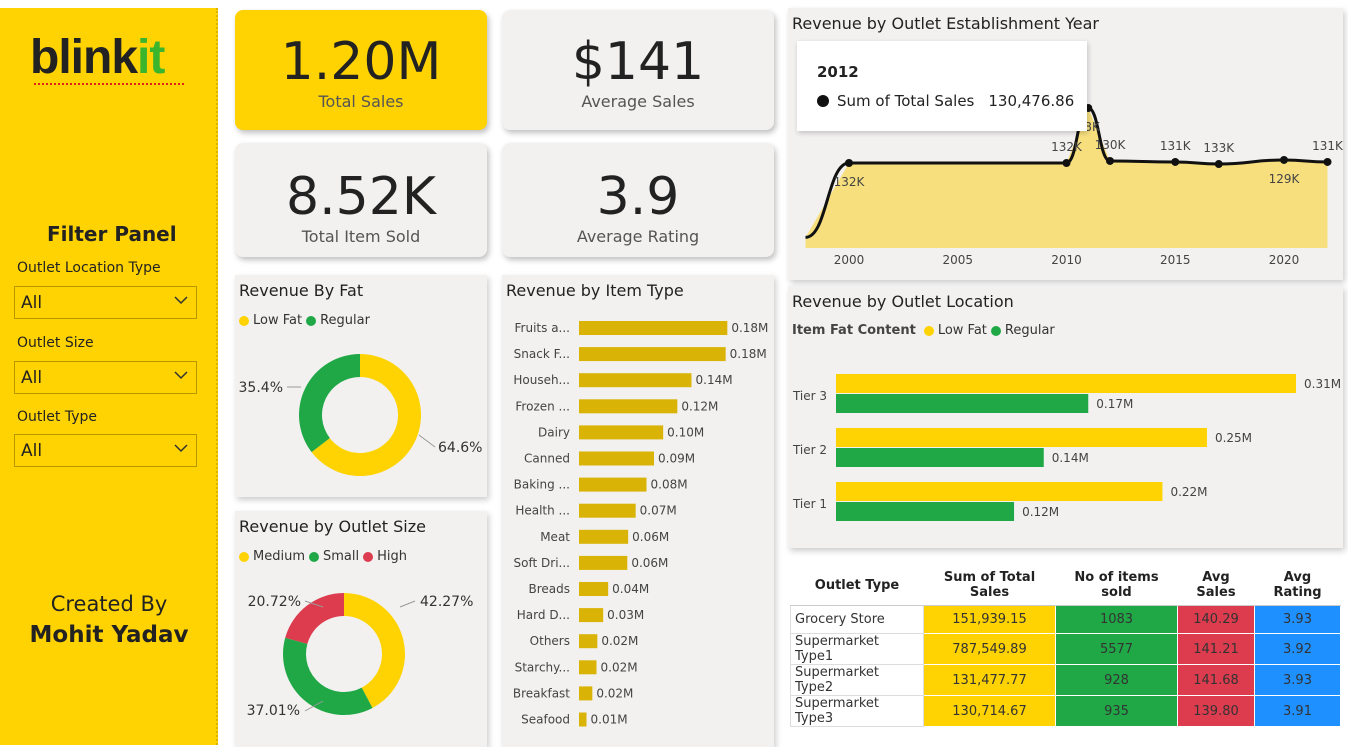  What do you see at coordinates (989, 585) in the screenshot?
I see `table-header: Sum of Total Sales` at bounding box center [989, 585].